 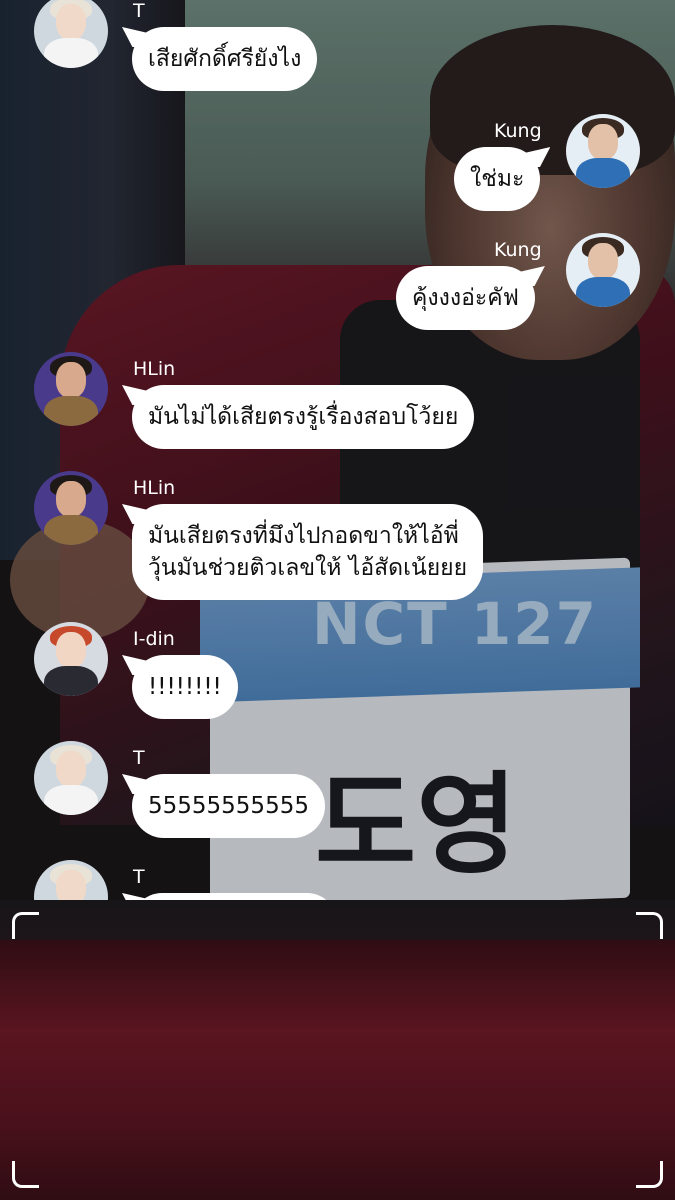 I want to click on message-text: คุ้งงงอ่ะคัฟ, so click(x=465, y=298).